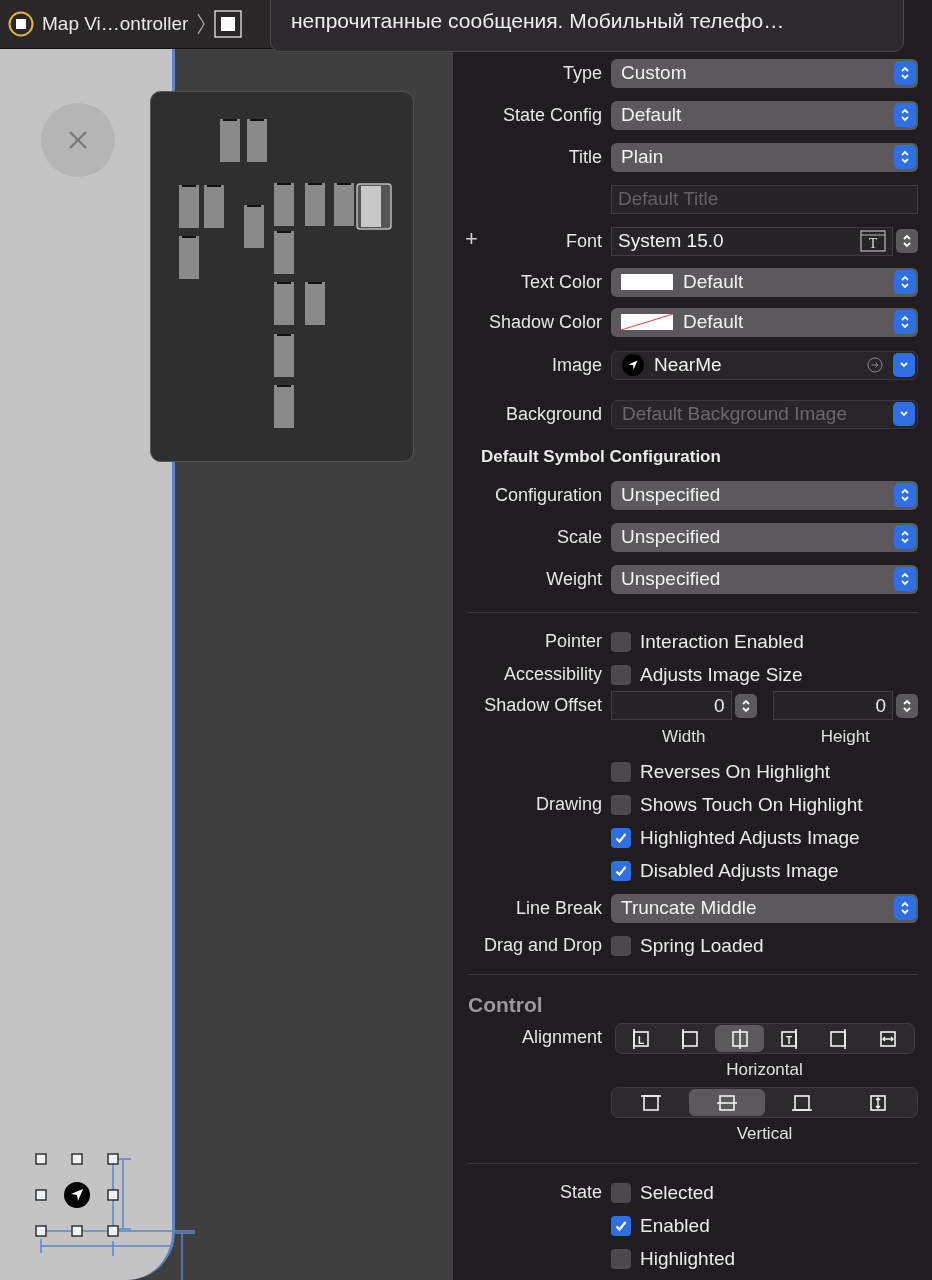 The height and width of the screenshot is (1280, 932). I want to click on checkbox-label: Adjusts Image Size, so click(721, 674).